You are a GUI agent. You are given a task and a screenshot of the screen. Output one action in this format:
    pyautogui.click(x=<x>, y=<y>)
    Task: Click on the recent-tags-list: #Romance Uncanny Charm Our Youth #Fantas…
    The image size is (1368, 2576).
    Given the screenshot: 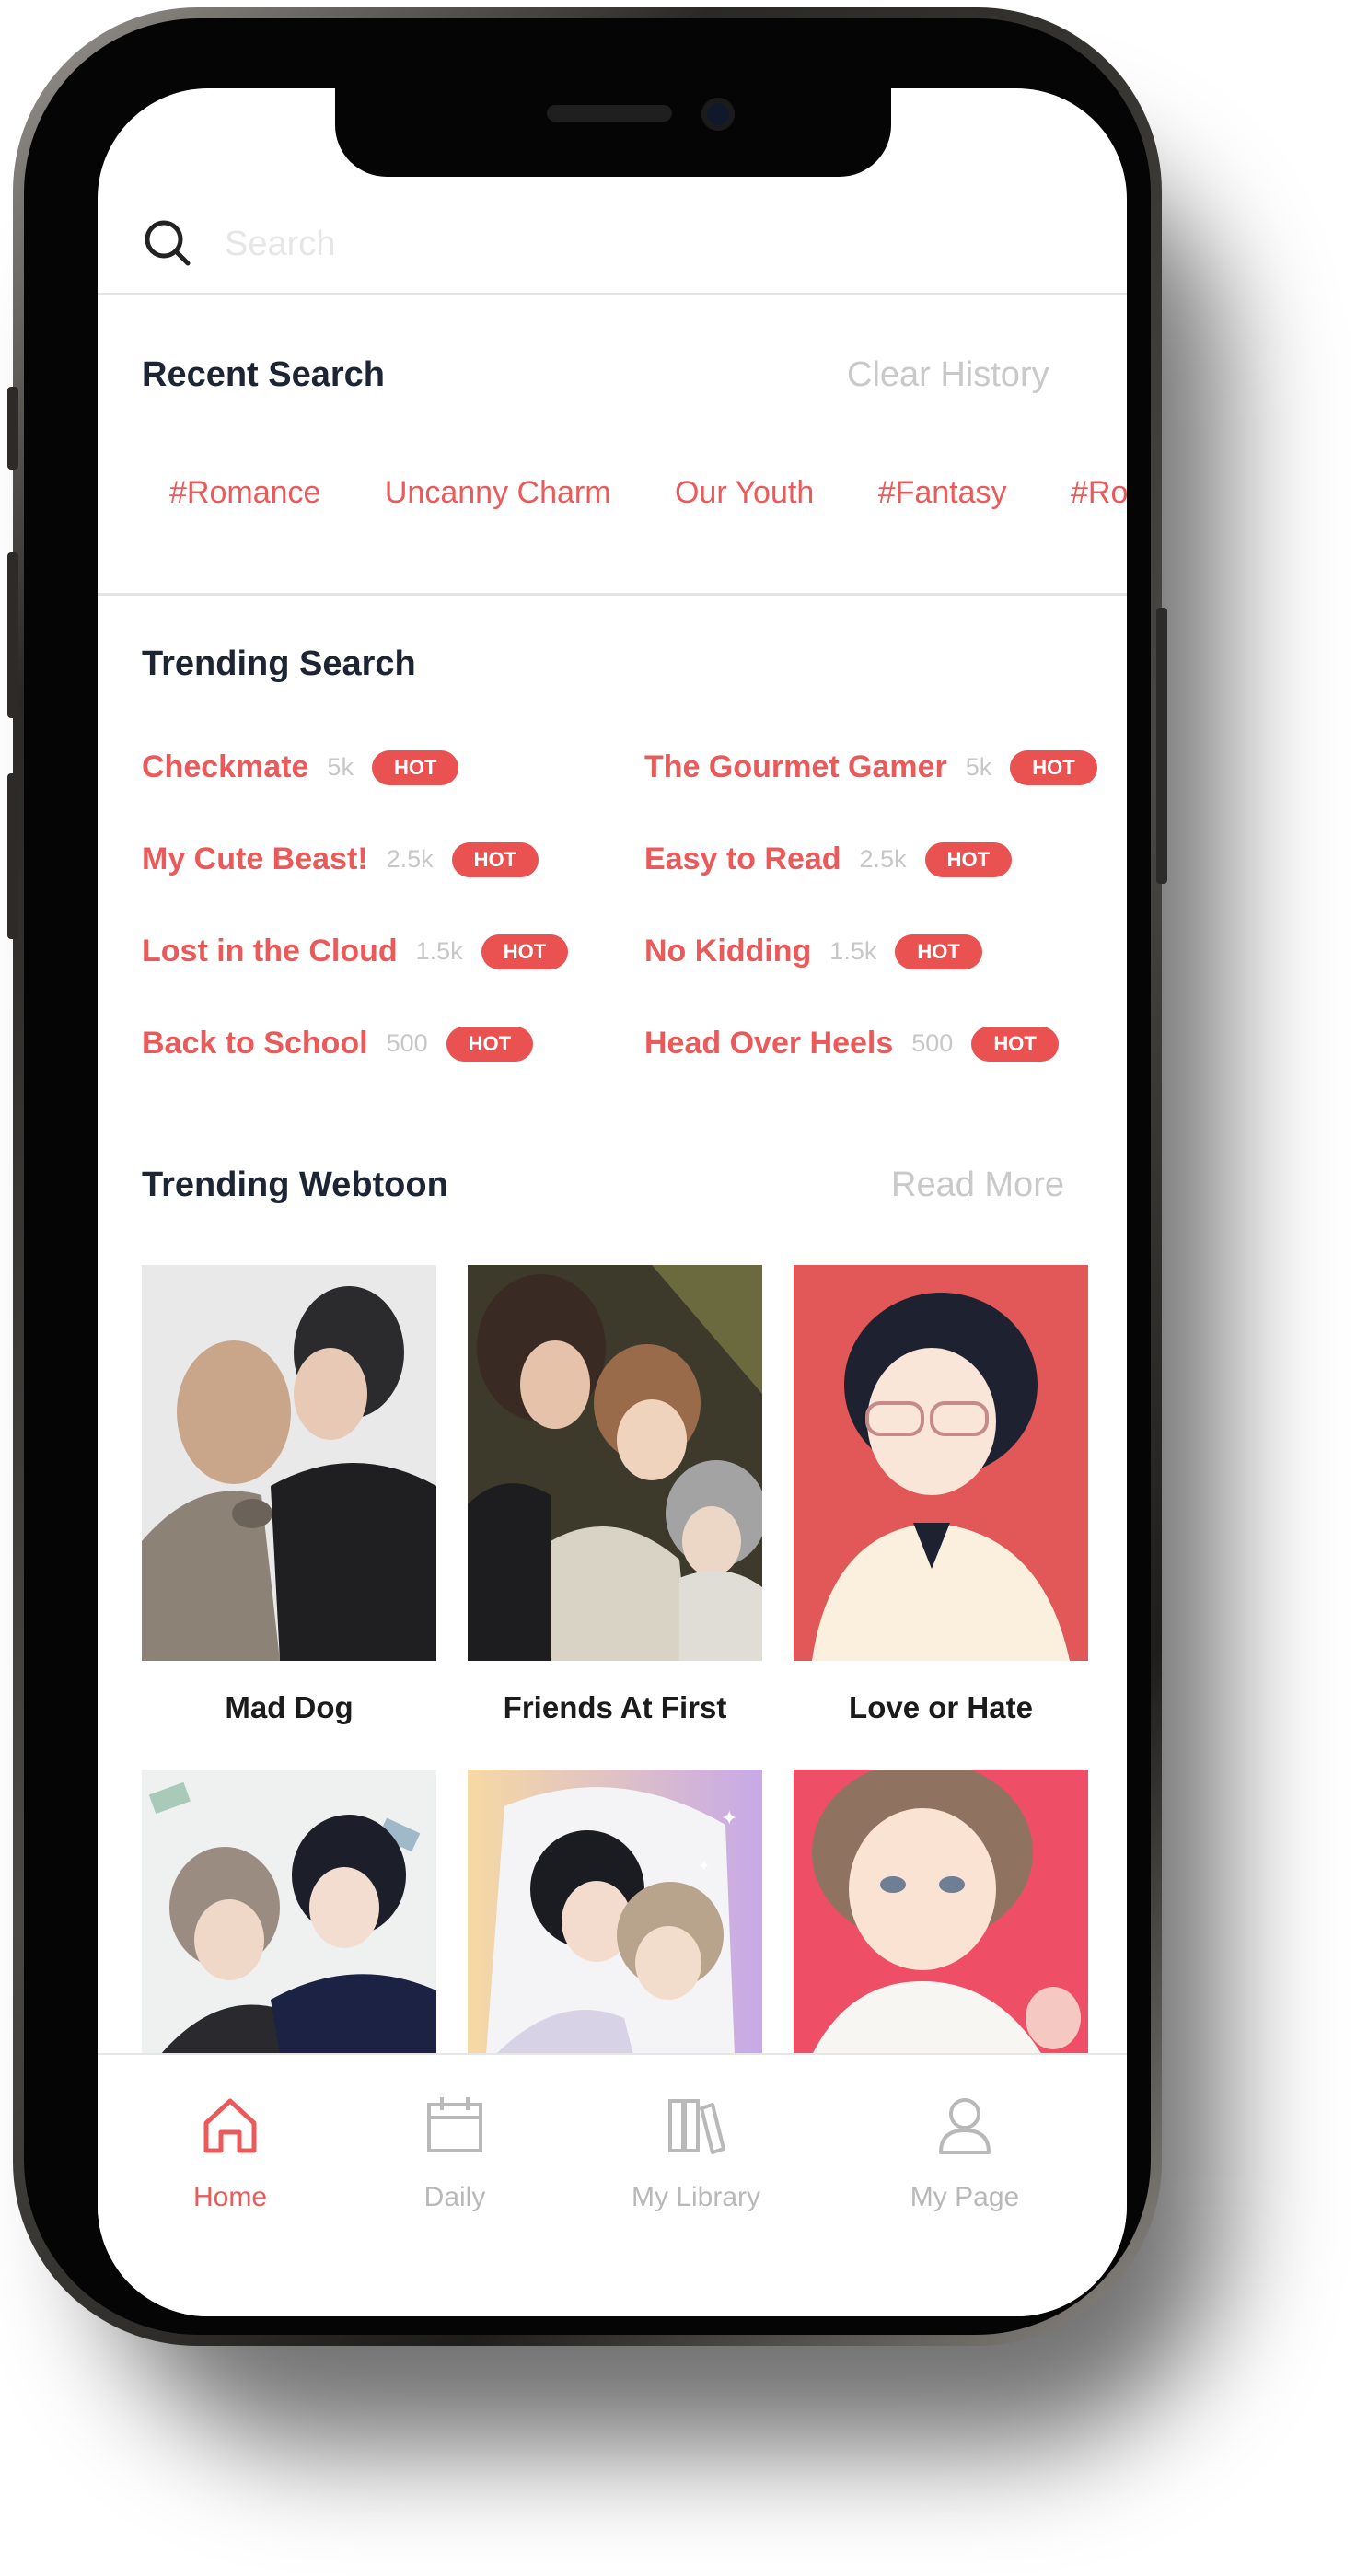 What is the action you would take?
    pyautogui.click(x=648, y=493)
    